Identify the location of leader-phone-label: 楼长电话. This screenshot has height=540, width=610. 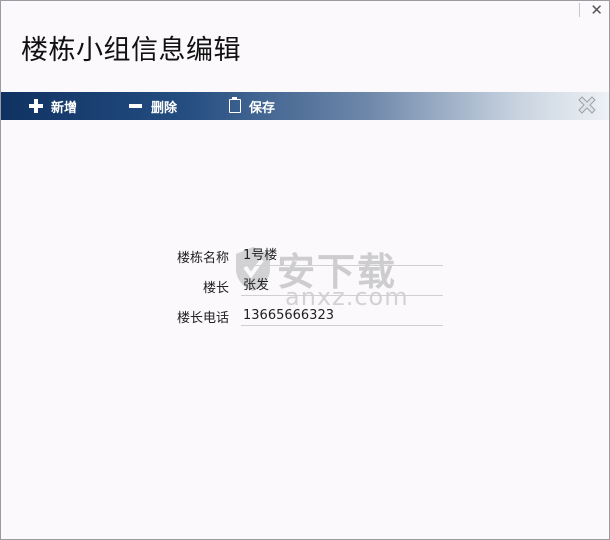
(202, 318).